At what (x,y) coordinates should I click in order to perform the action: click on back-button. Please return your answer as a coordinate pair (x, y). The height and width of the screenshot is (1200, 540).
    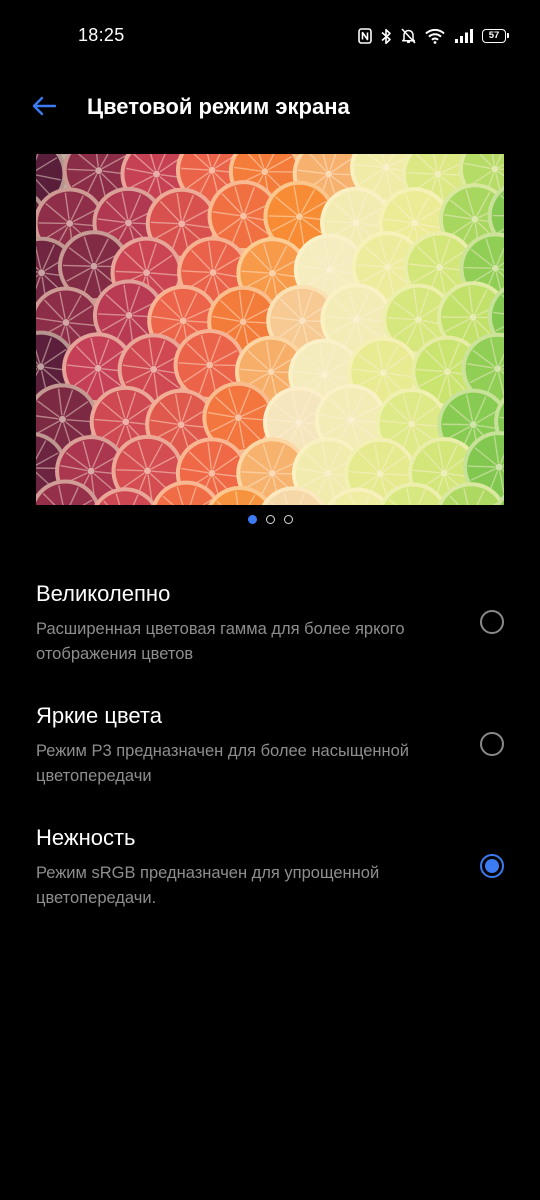
    Looking at the image, I should click on (44, 108).